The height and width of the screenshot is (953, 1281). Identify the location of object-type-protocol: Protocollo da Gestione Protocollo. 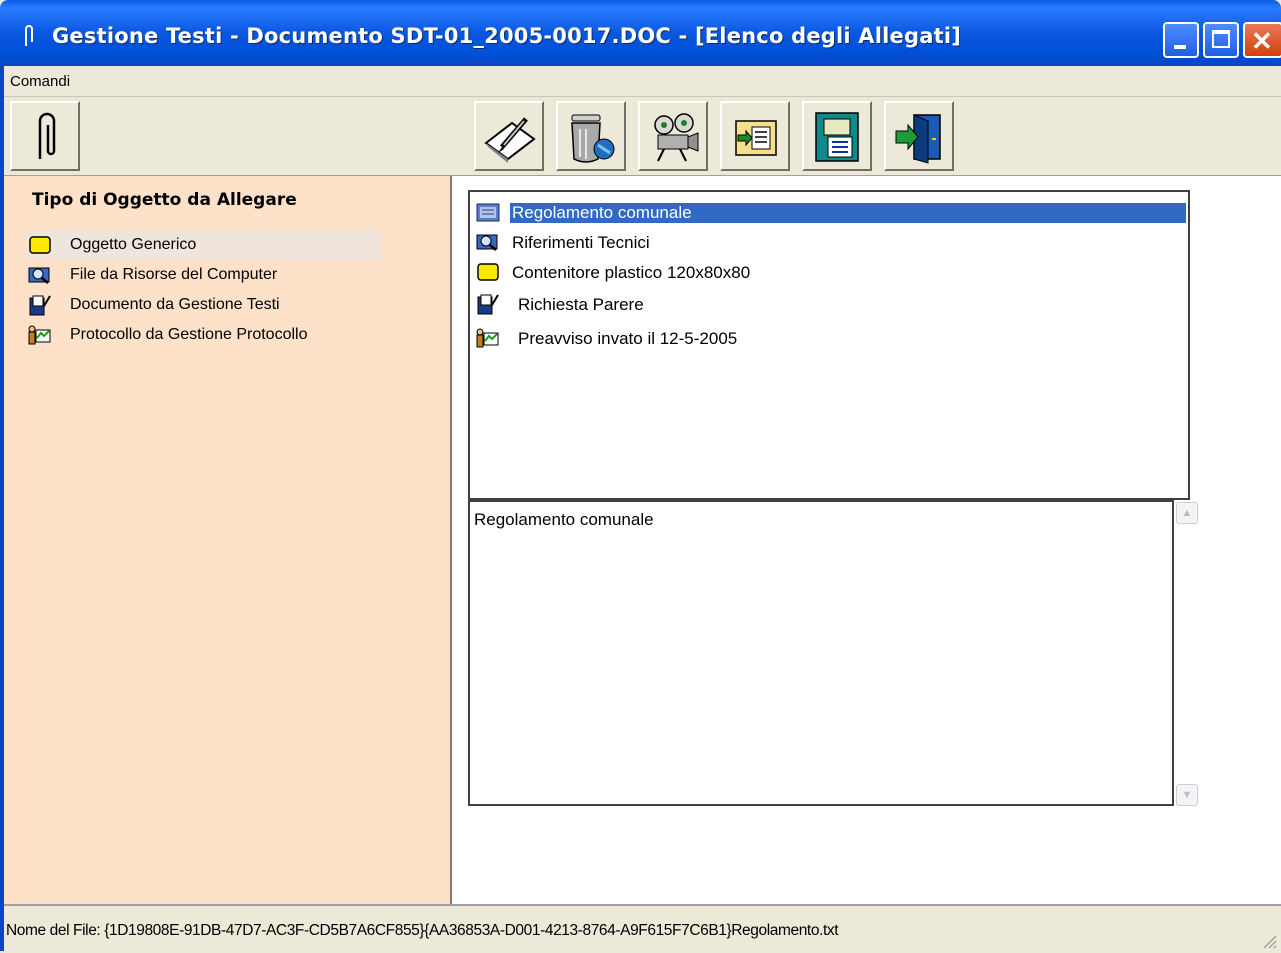
(204, 335).